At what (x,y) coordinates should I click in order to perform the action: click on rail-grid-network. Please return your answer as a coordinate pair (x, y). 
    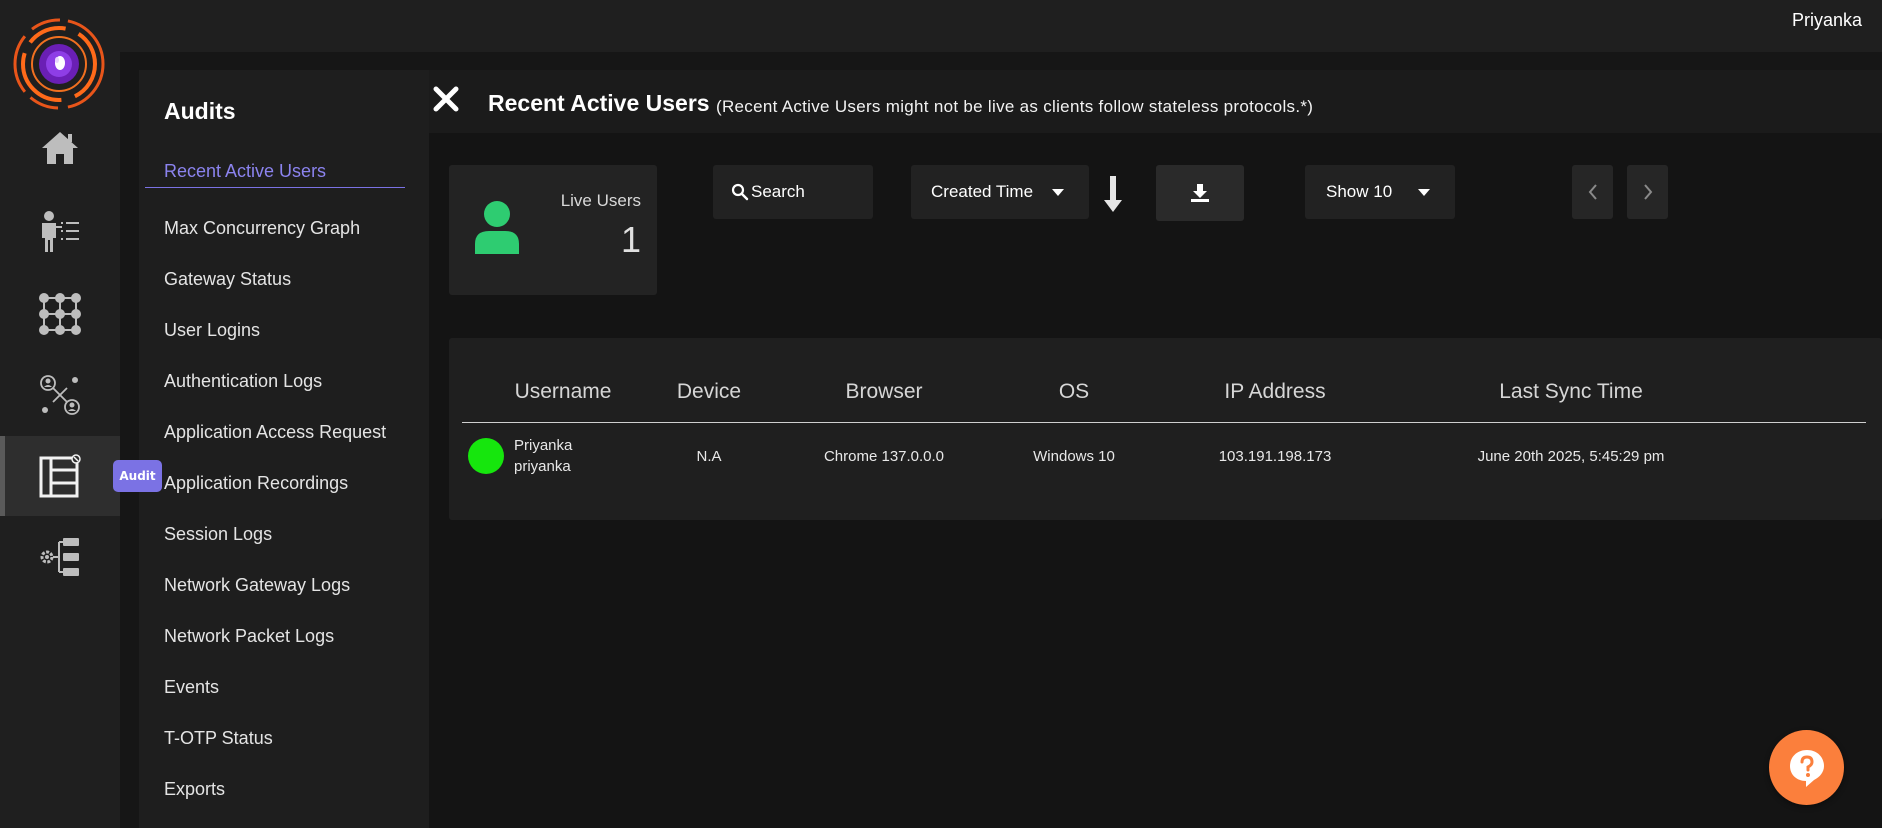
    Looking at the image, I should click on (60, 314).